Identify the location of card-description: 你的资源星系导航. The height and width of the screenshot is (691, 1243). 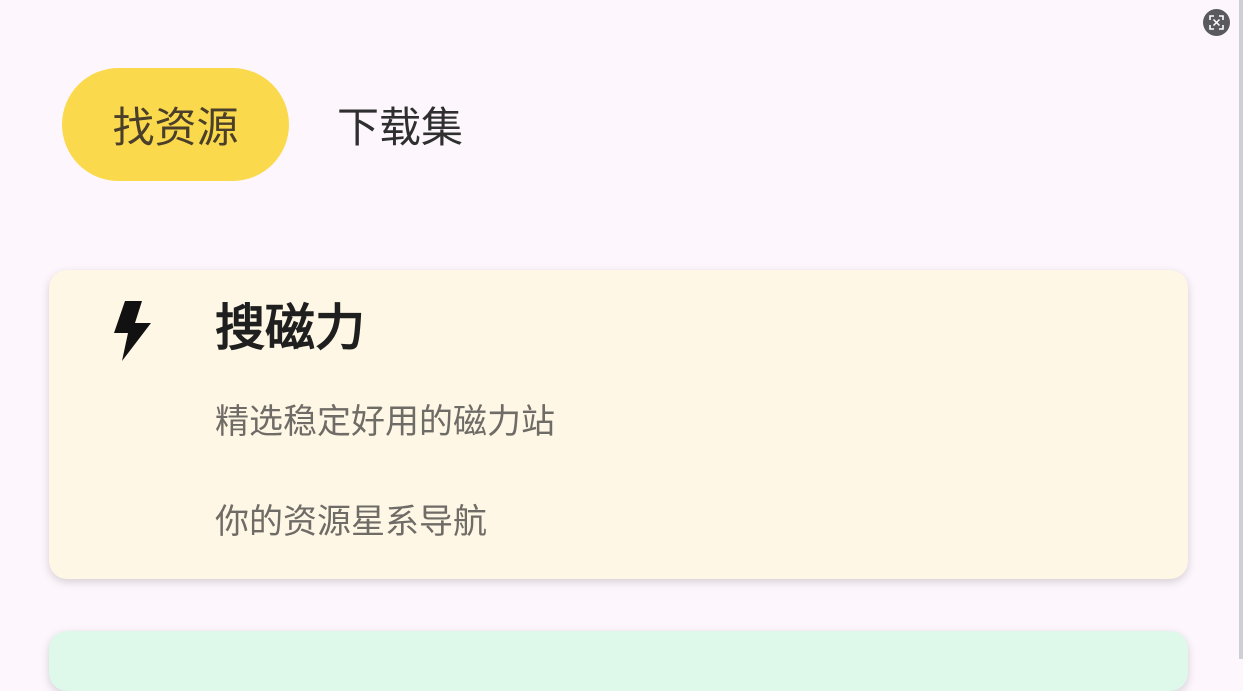
(351, 522).